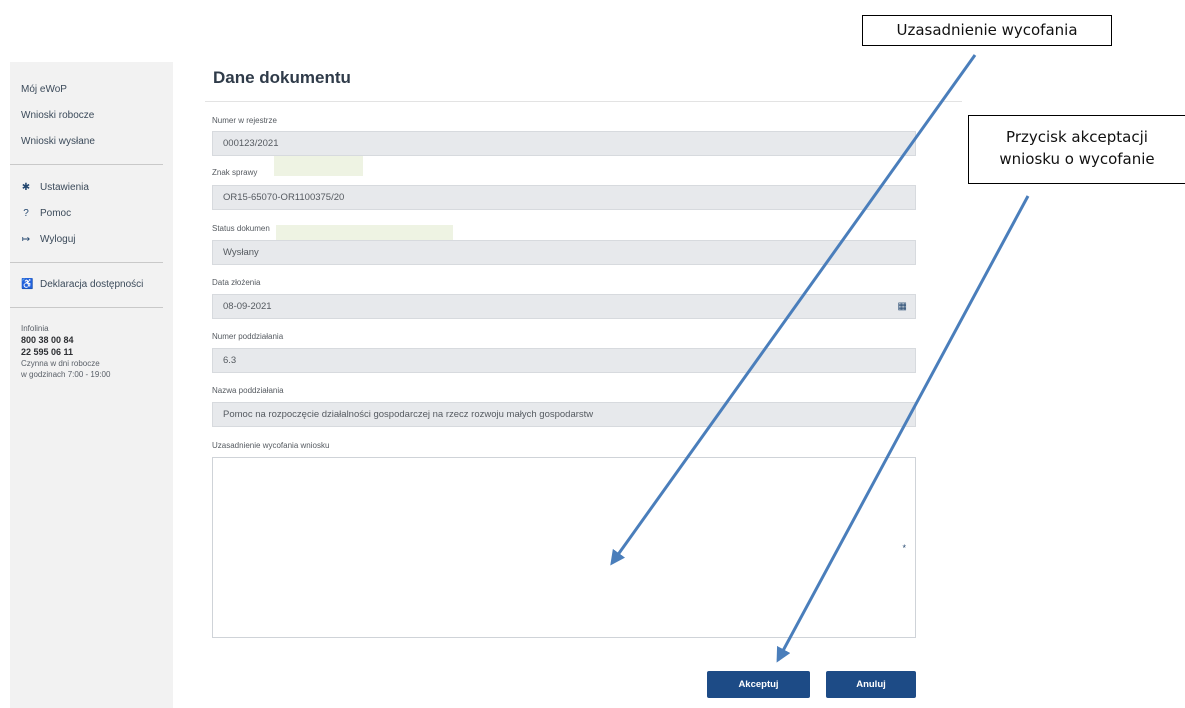  I want to click on callout-text: wniosku o wycofanie, so click(1077, 159).